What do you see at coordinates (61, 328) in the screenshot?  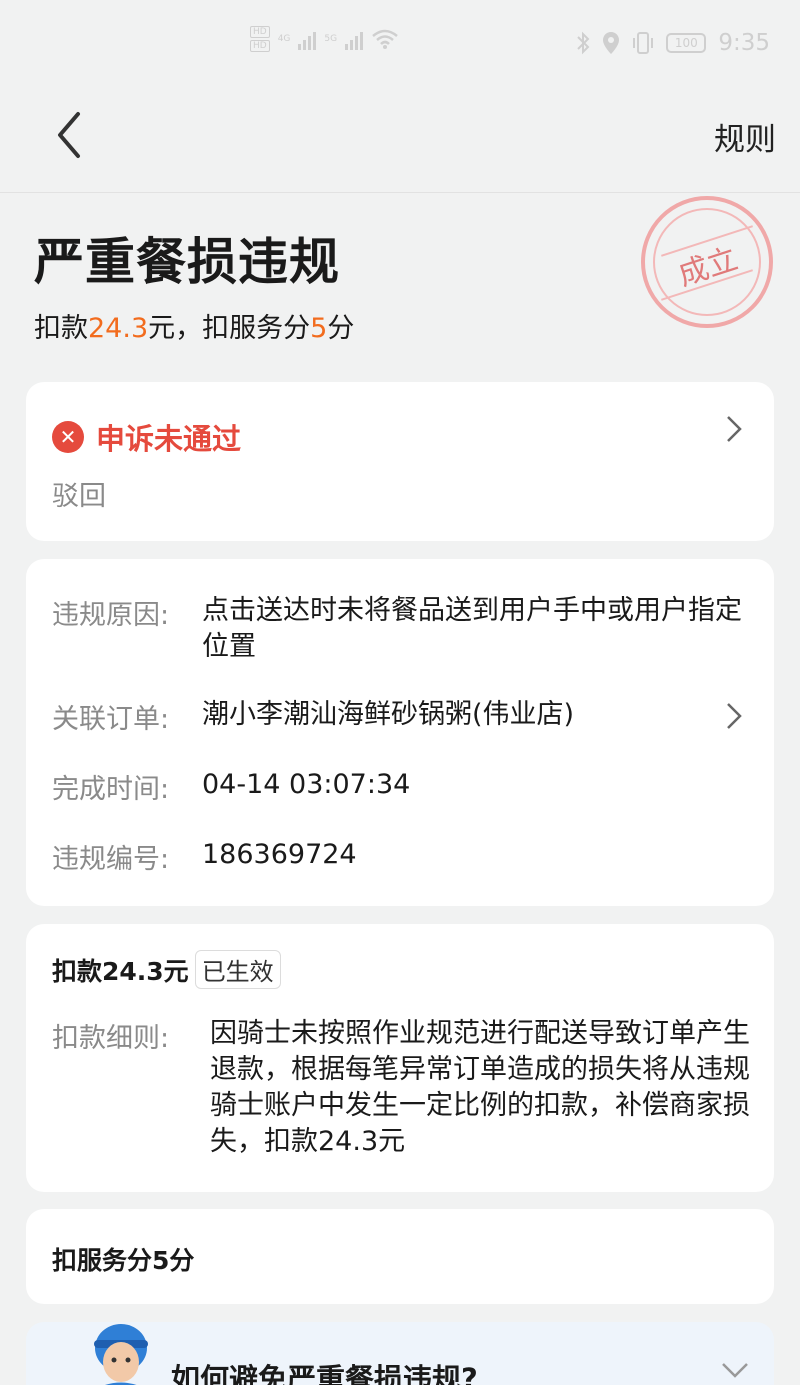 I see `summary-prefix: 扣款` at bounding box center [61, 328].